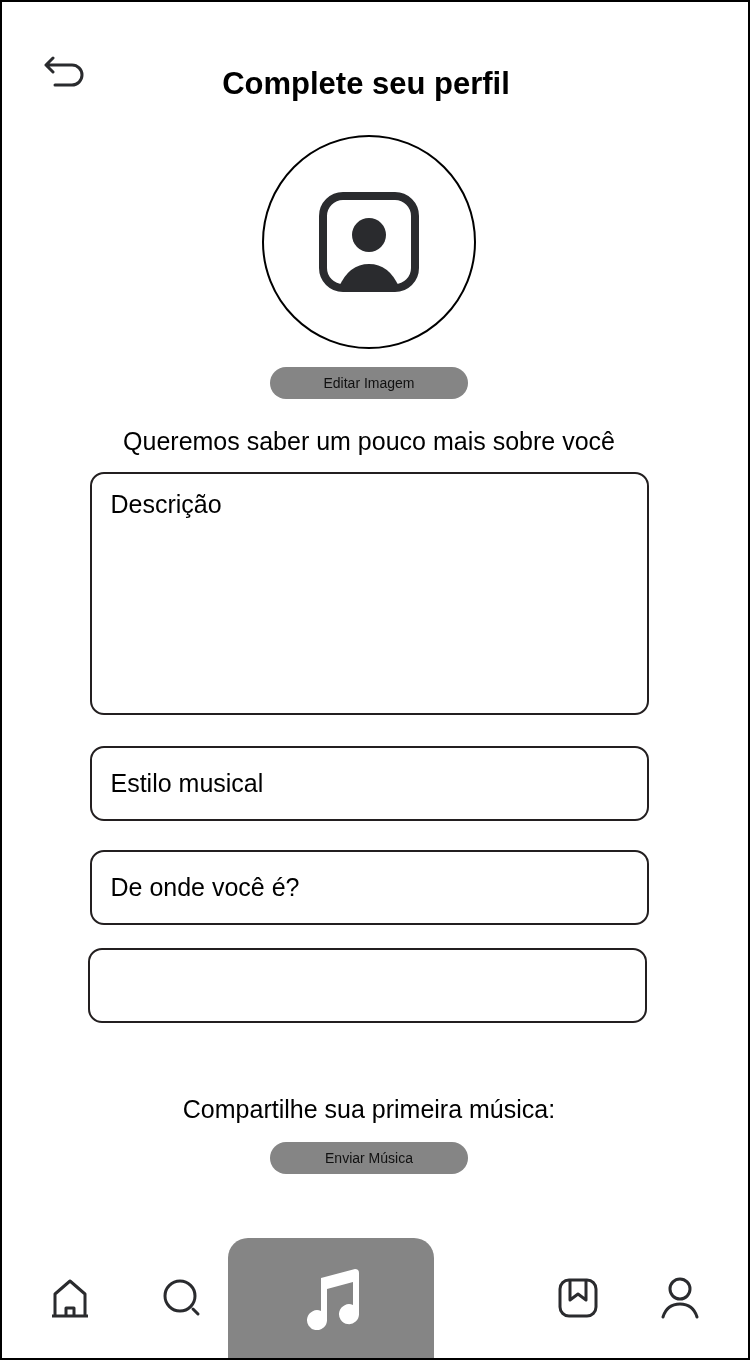 Image resolution: width=750 pixels, height=1360 pixels. What do you see at coordinates (331, 1298) in the screenshot?
I see `music-tab` at bounding box center [331, 1298].